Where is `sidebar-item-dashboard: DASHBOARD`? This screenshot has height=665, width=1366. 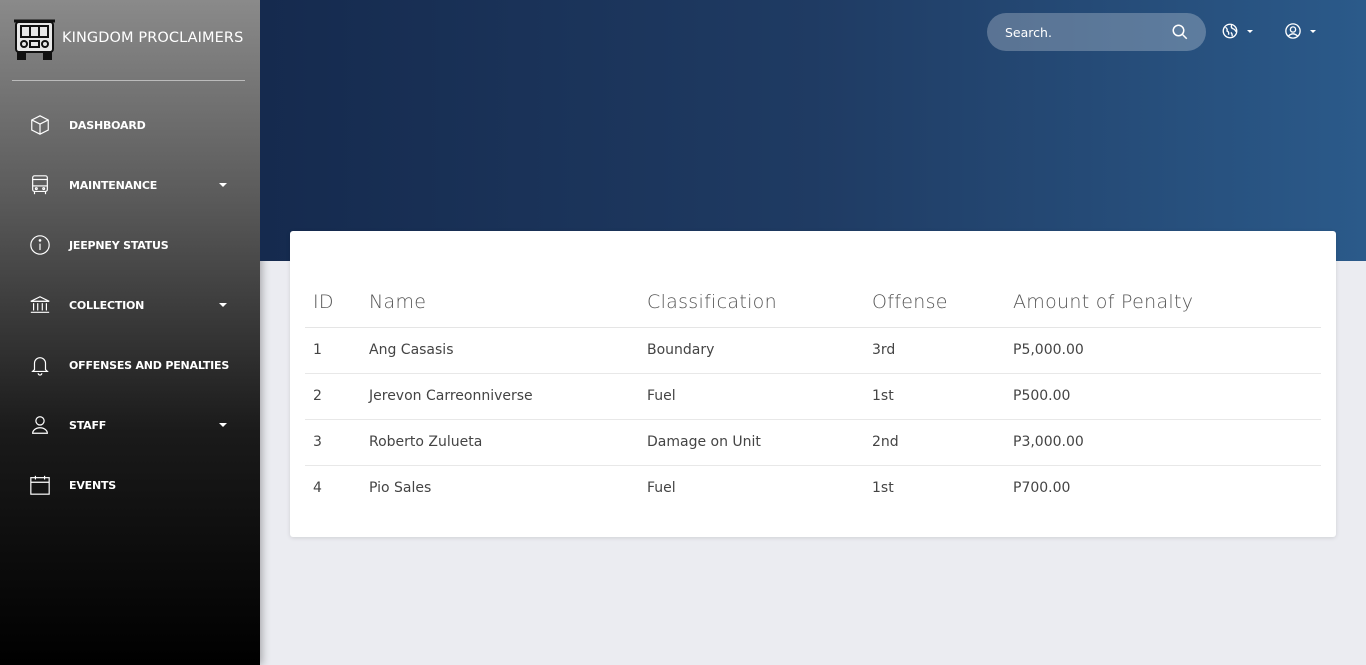 sidebar-item-dashboard: DASHBOARD is located at coordinates (129, 125).